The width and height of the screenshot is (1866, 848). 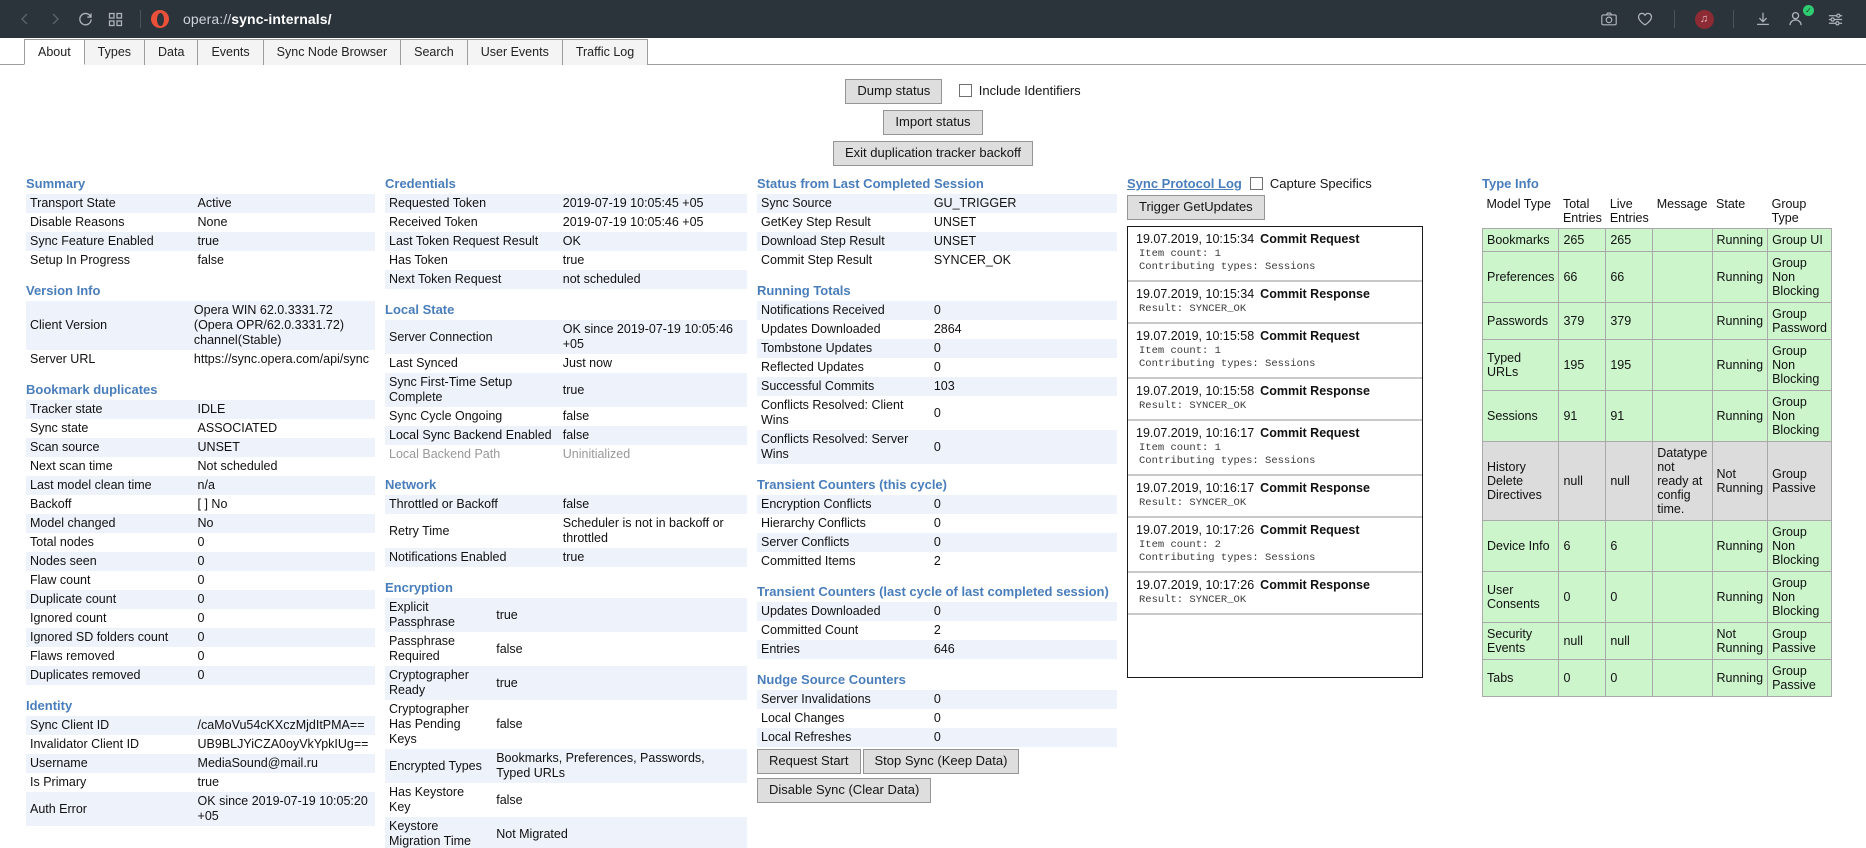 What do you see at coordinates (110, 763) in the screenshot?
I see `row-key: Username` at bounding box center [110, 763].